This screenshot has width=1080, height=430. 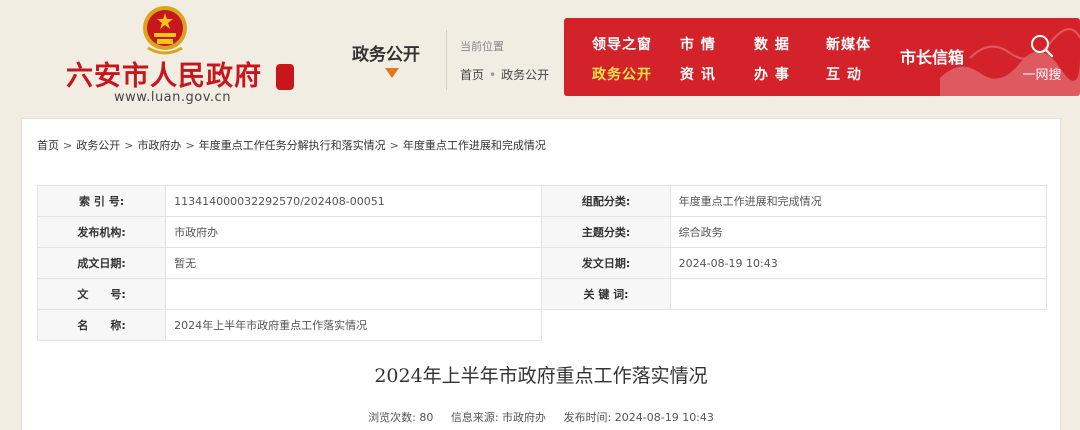 What do you see at coordinates (172, 97) in the screenshot?
I see `site-url: www.luan.gov.cn` at bounding box center [172, 97].